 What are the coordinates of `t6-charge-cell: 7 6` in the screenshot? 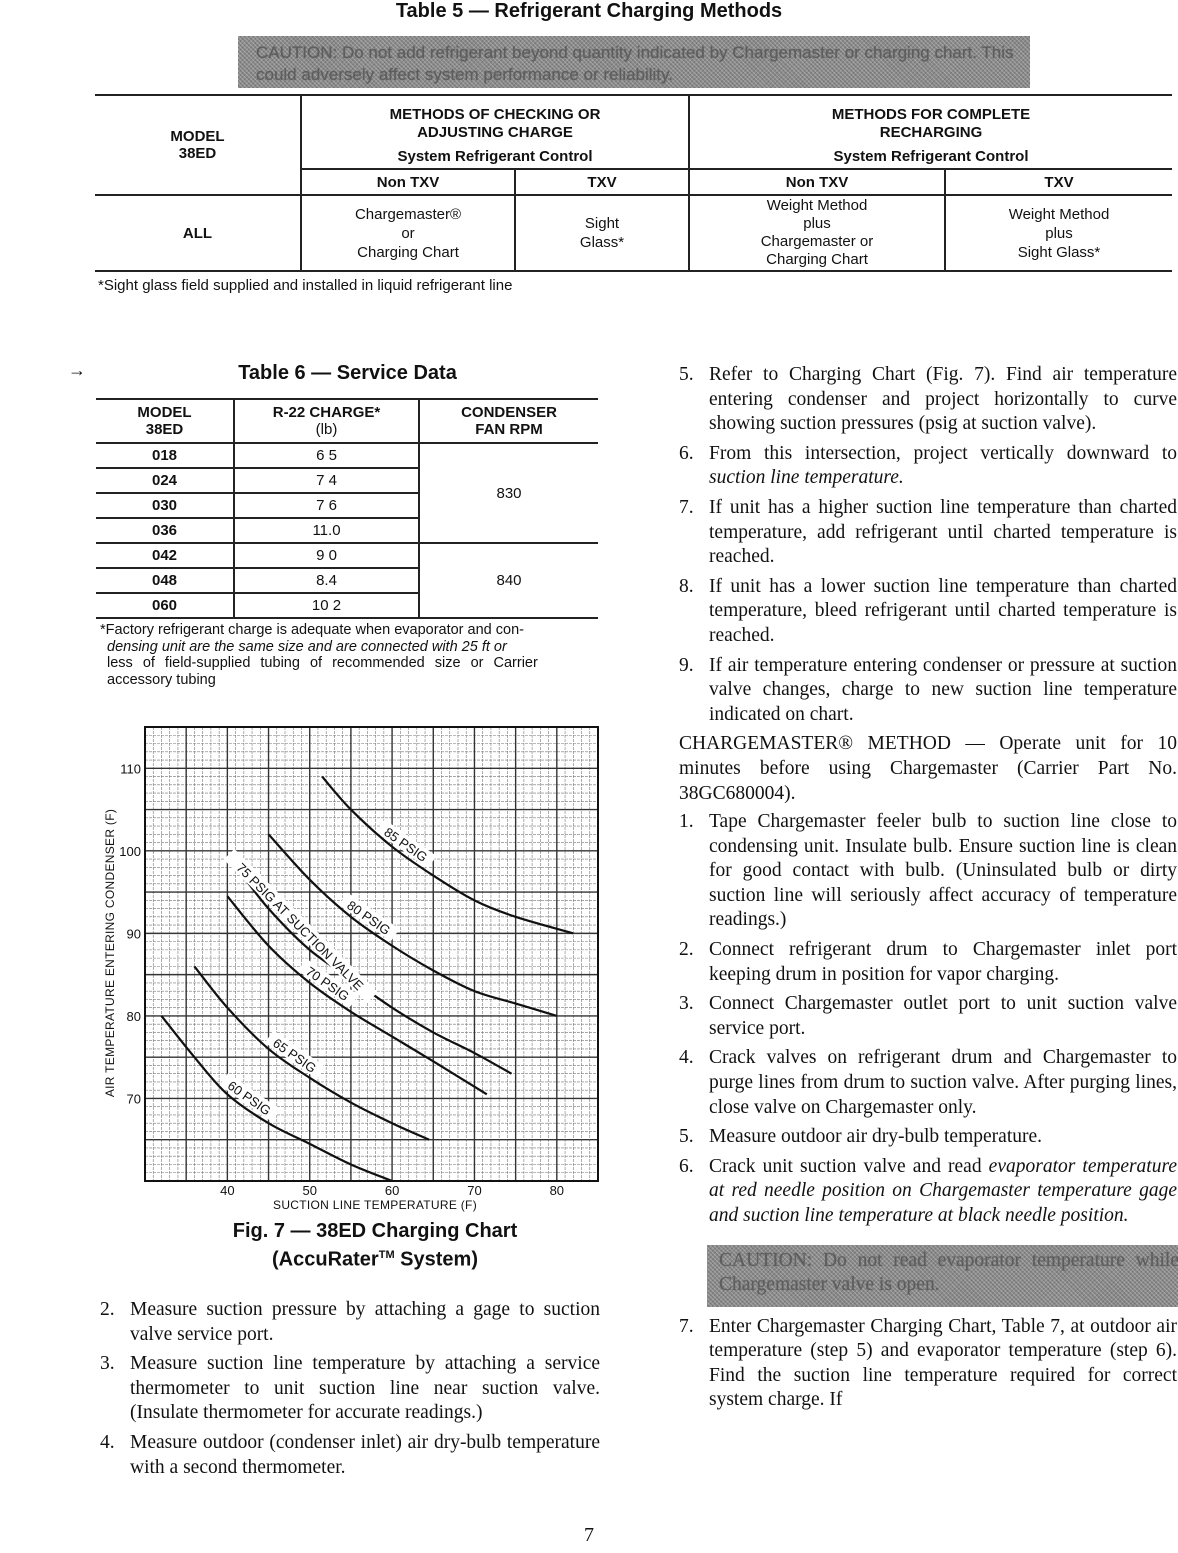 It's located at (326, 506).